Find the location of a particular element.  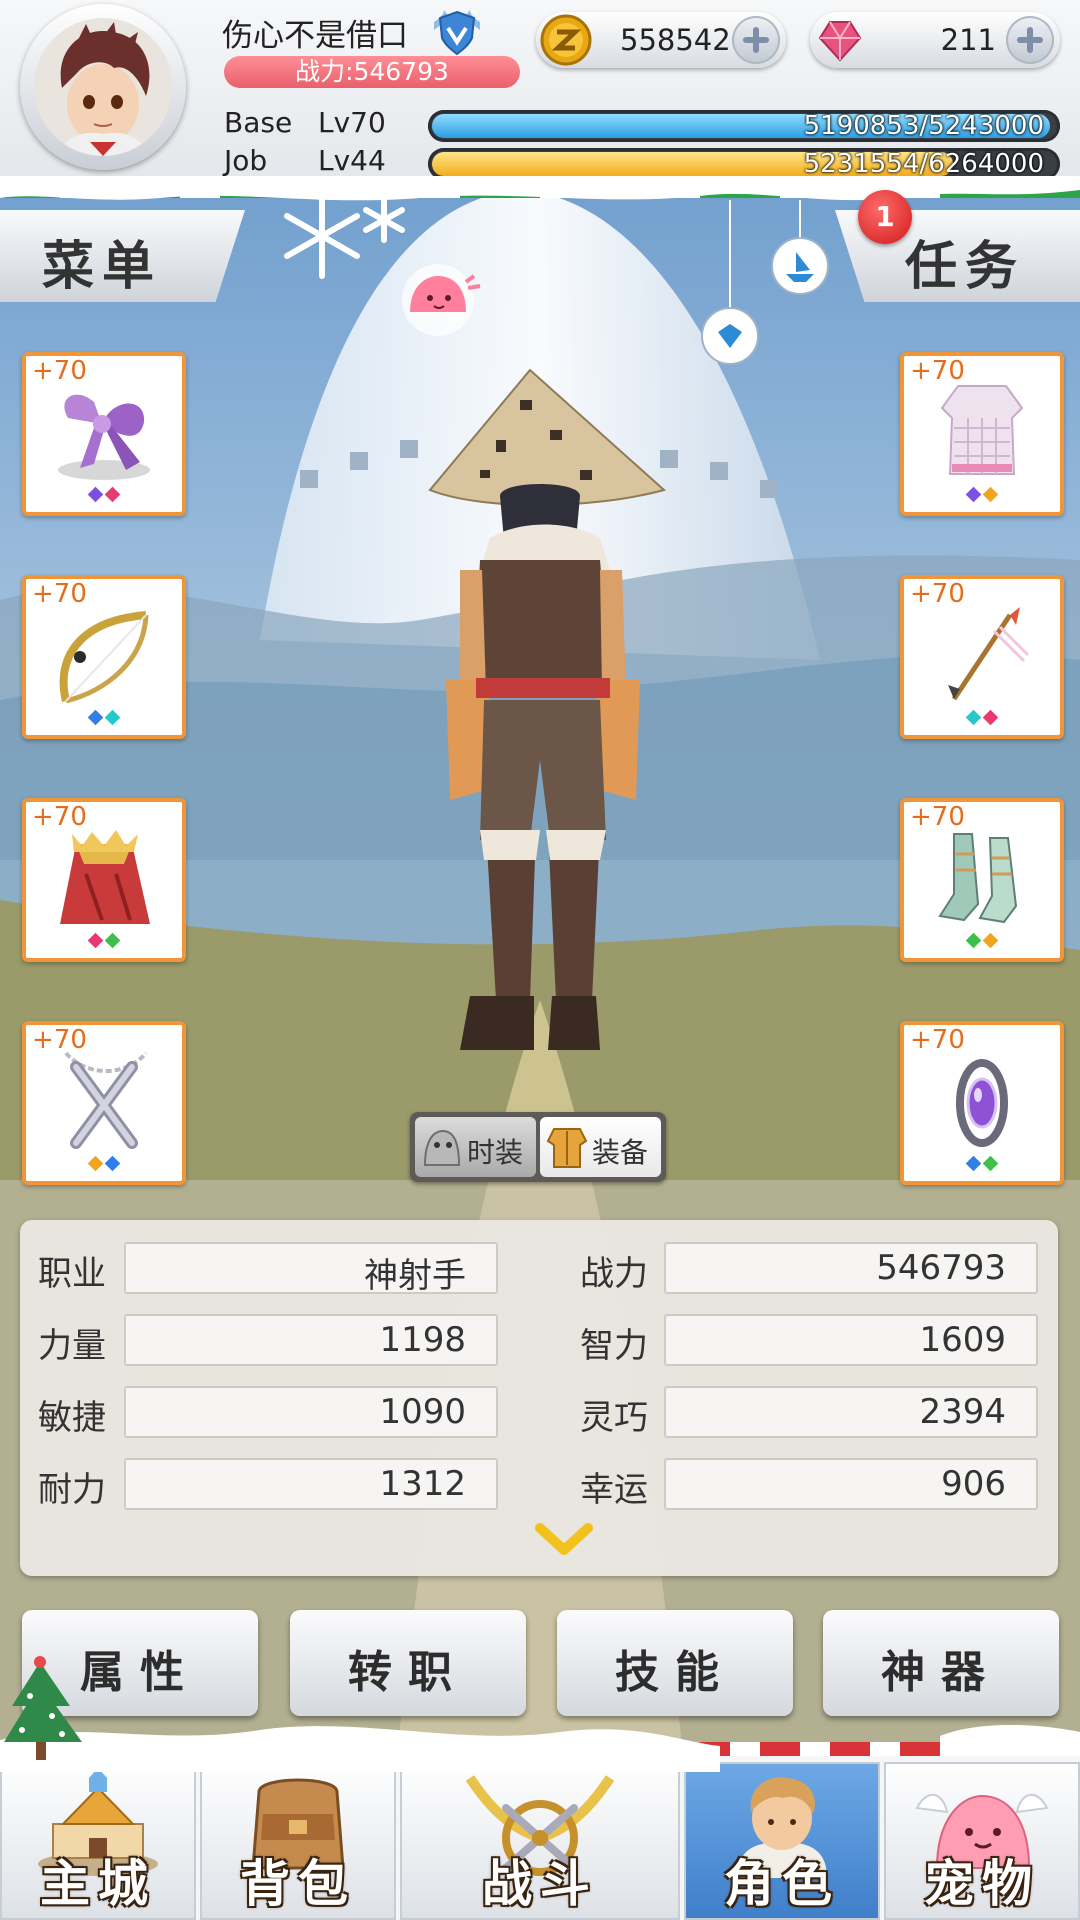

add-gems-button is located at coordinates (1030, 40).